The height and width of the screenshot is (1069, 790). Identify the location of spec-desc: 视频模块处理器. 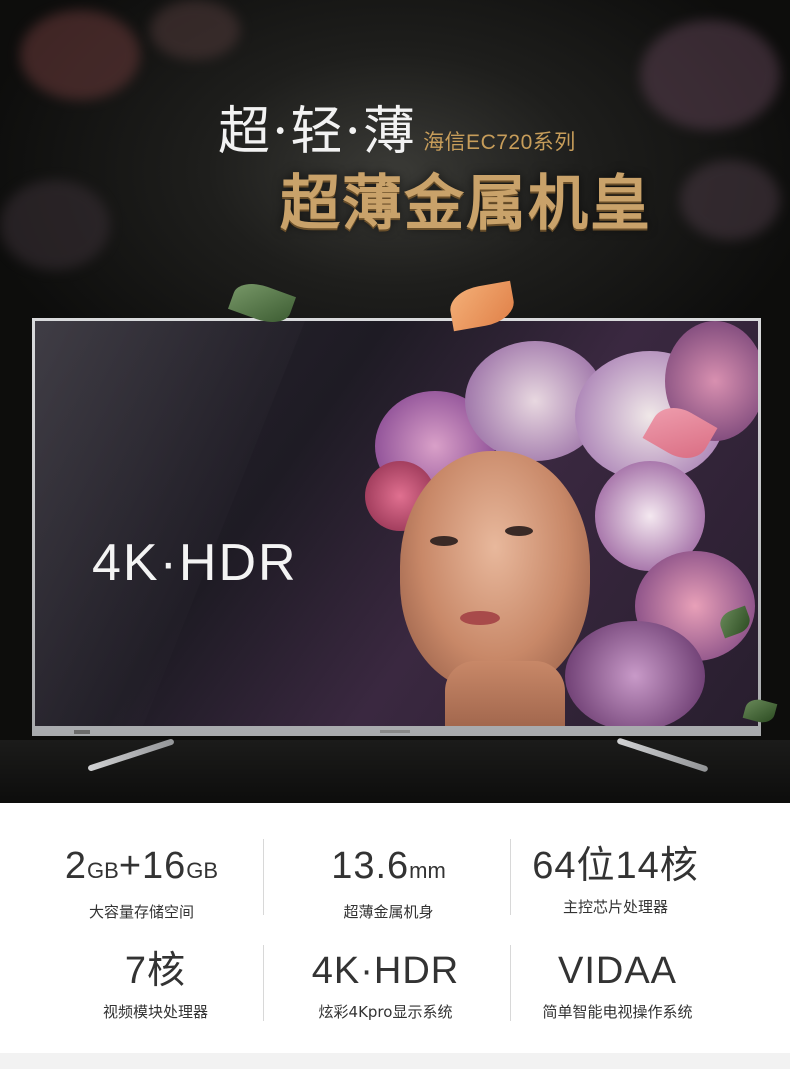
(155, 1012).